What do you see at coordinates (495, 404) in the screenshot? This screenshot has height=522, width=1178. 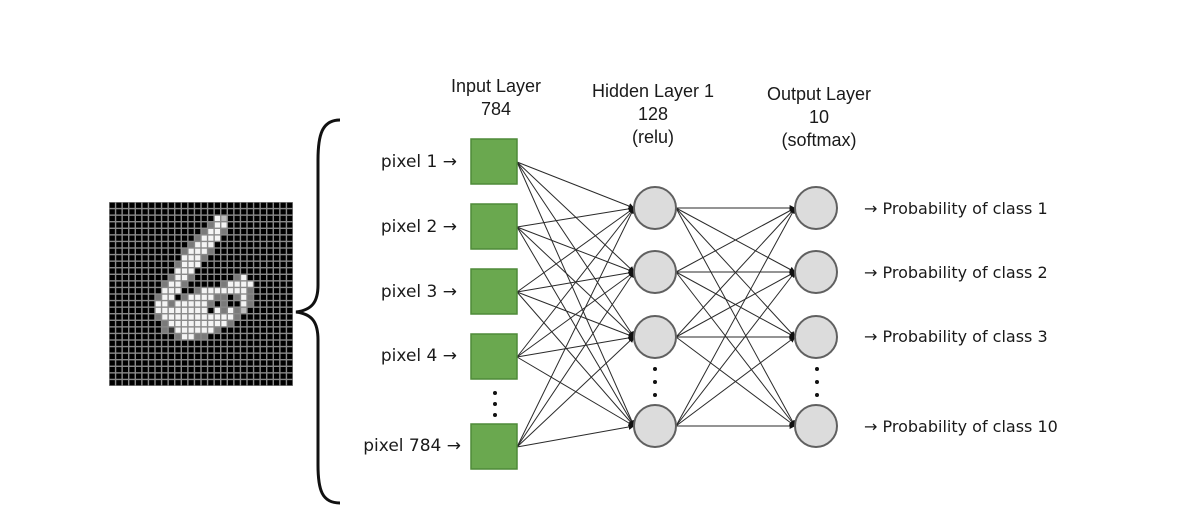 I see `input-ellipsis` at bounding box center [495, 404].